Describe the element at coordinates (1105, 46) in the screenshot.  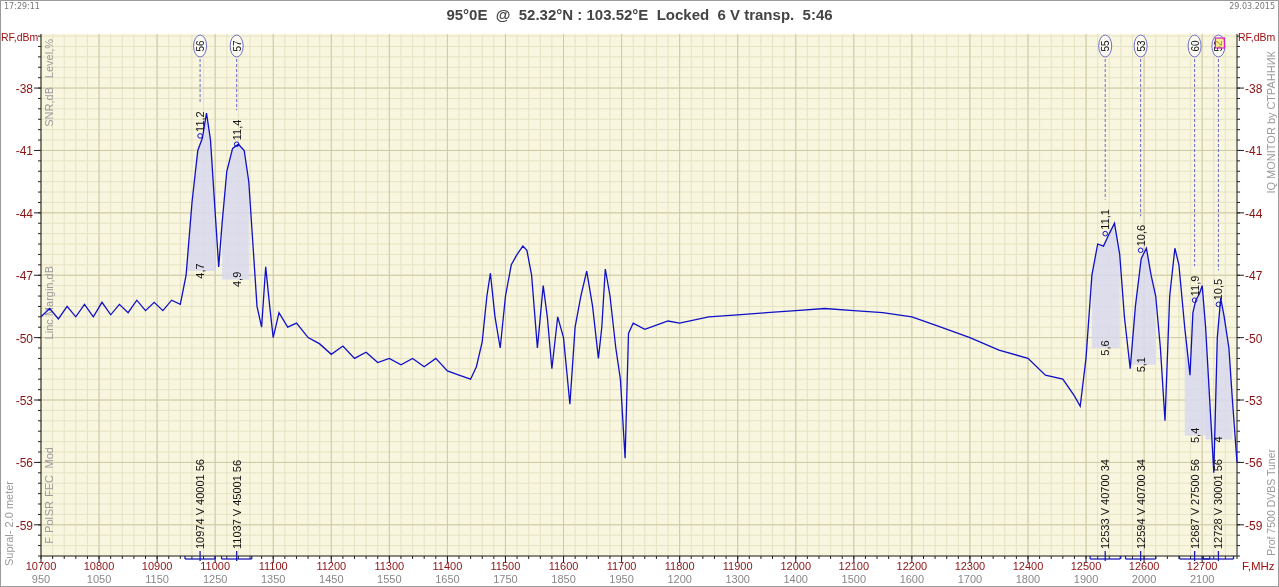
I see `transponder-badge: 55` at that location.